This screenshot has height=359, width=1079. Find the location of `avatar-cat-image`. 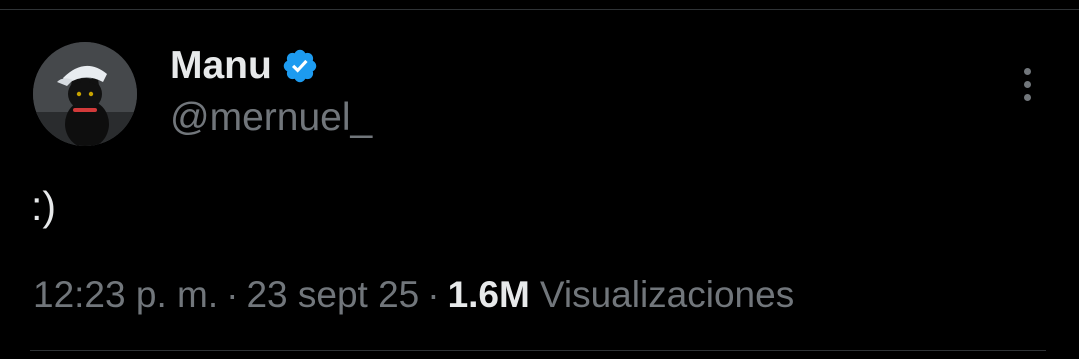

avatar-cat-image is located at coordinates (85, 94).